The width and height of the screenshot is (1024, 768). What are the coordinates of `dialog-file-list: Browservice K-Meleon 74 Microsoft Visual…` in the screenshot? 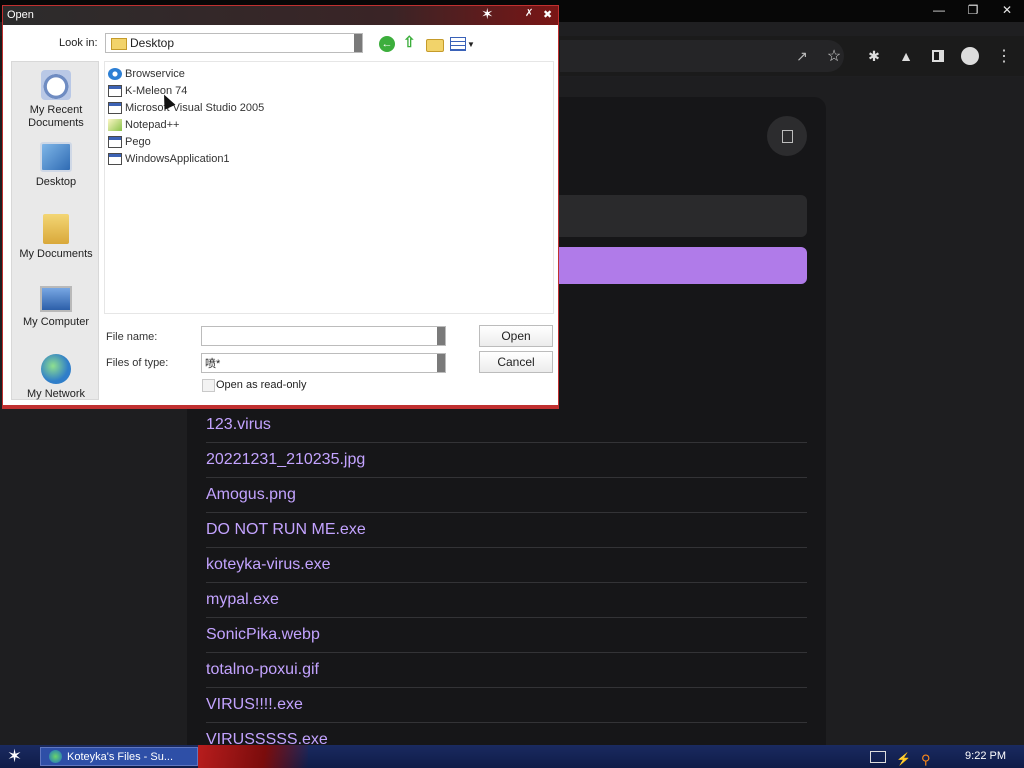 It's located at (186, 116).